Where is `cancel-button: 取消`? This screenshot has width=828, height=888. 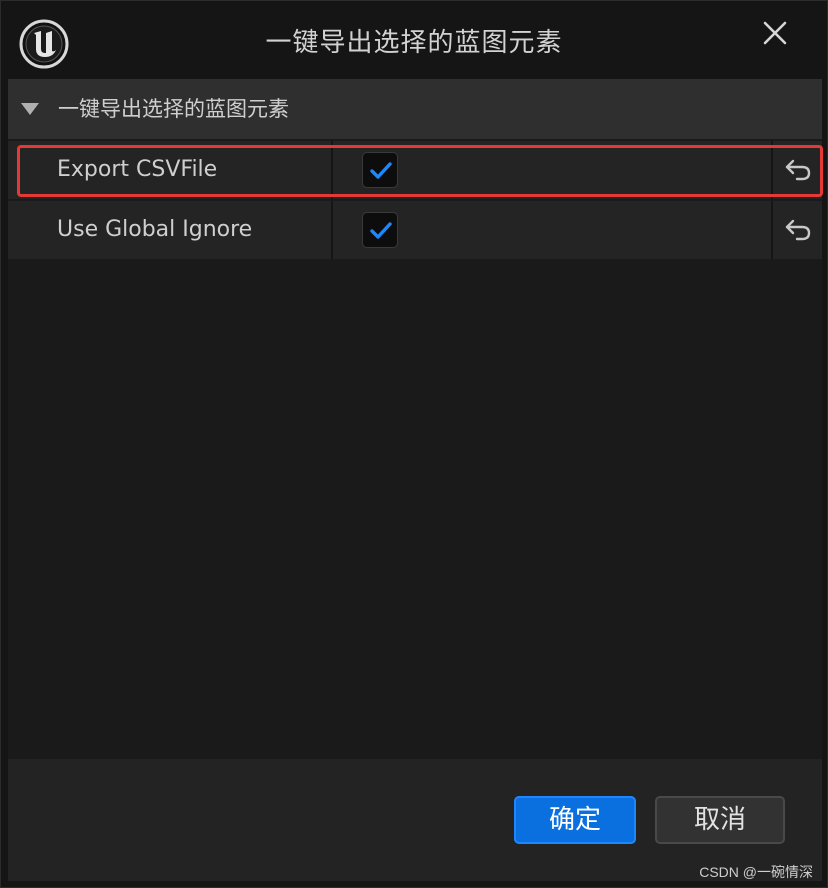
cancel-button: 取消 is located at coordinates (720, 820).